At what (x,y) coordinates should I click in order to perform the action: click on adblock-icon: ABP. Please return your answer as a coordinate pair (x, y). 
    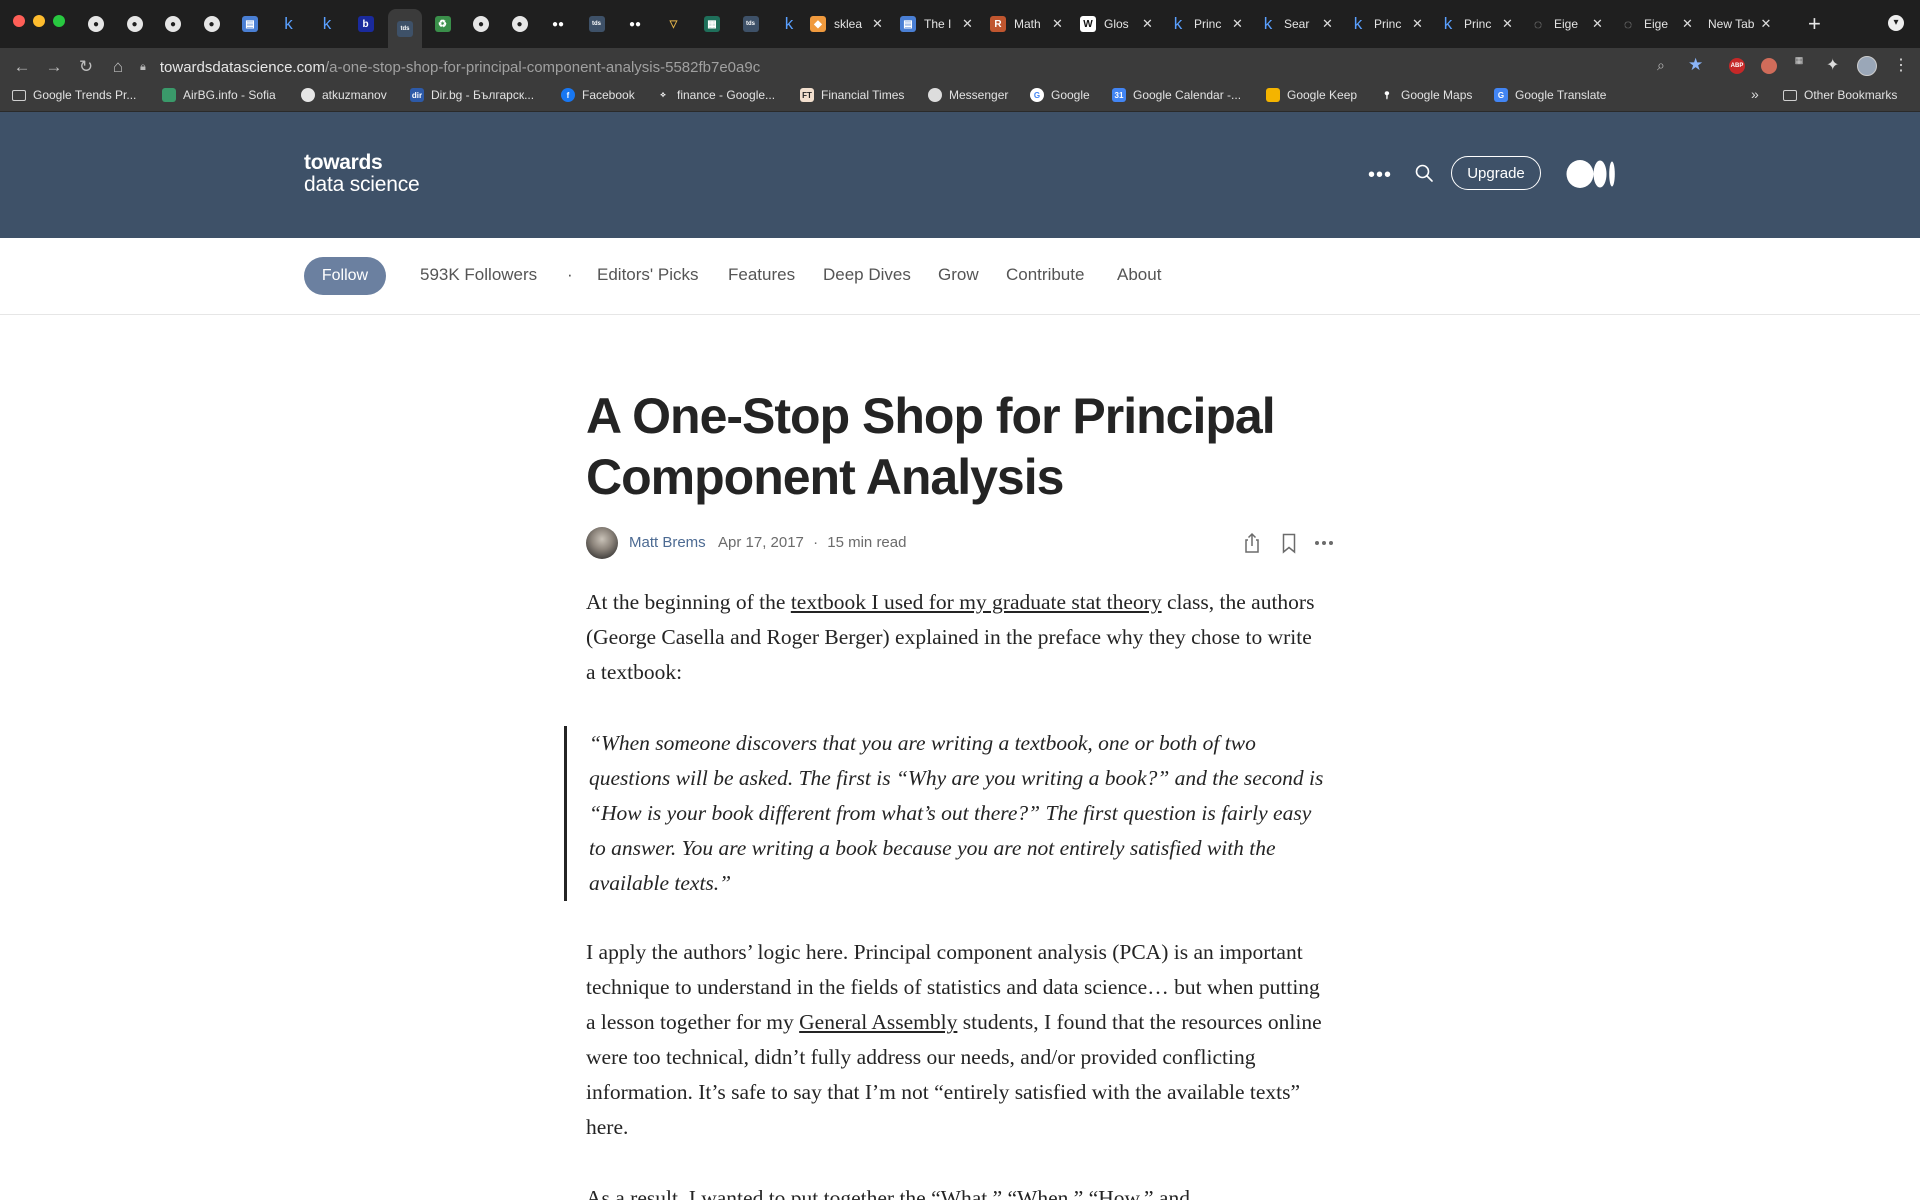
    Looking at the image, I should click on (1737, 66).